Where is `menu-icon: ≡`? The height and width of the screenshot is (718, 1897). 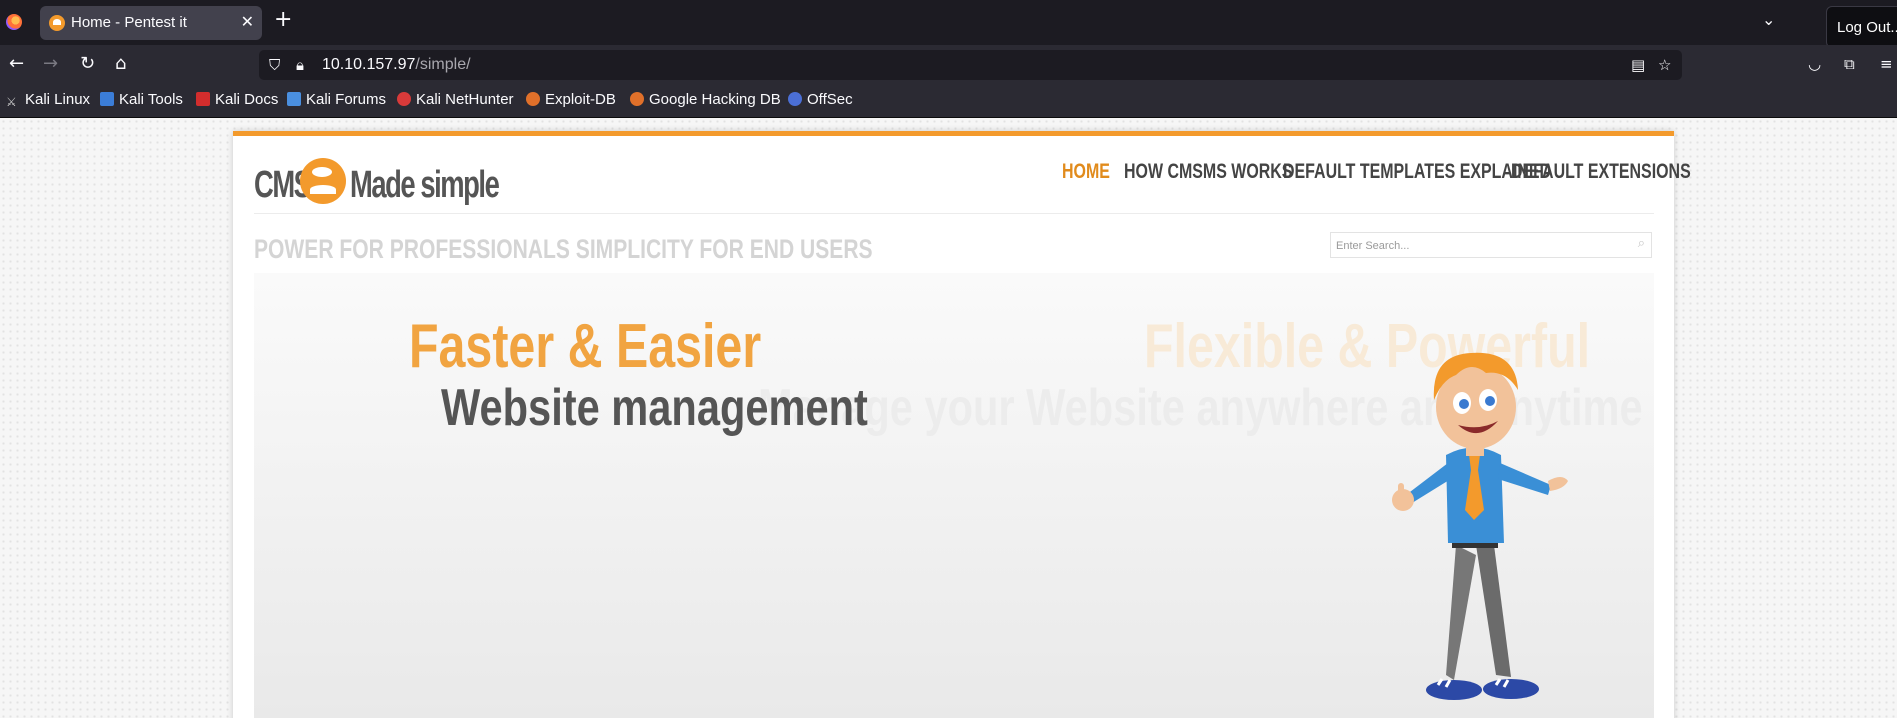 menu-icon: ≡ is located at coordinates (1886, 64).